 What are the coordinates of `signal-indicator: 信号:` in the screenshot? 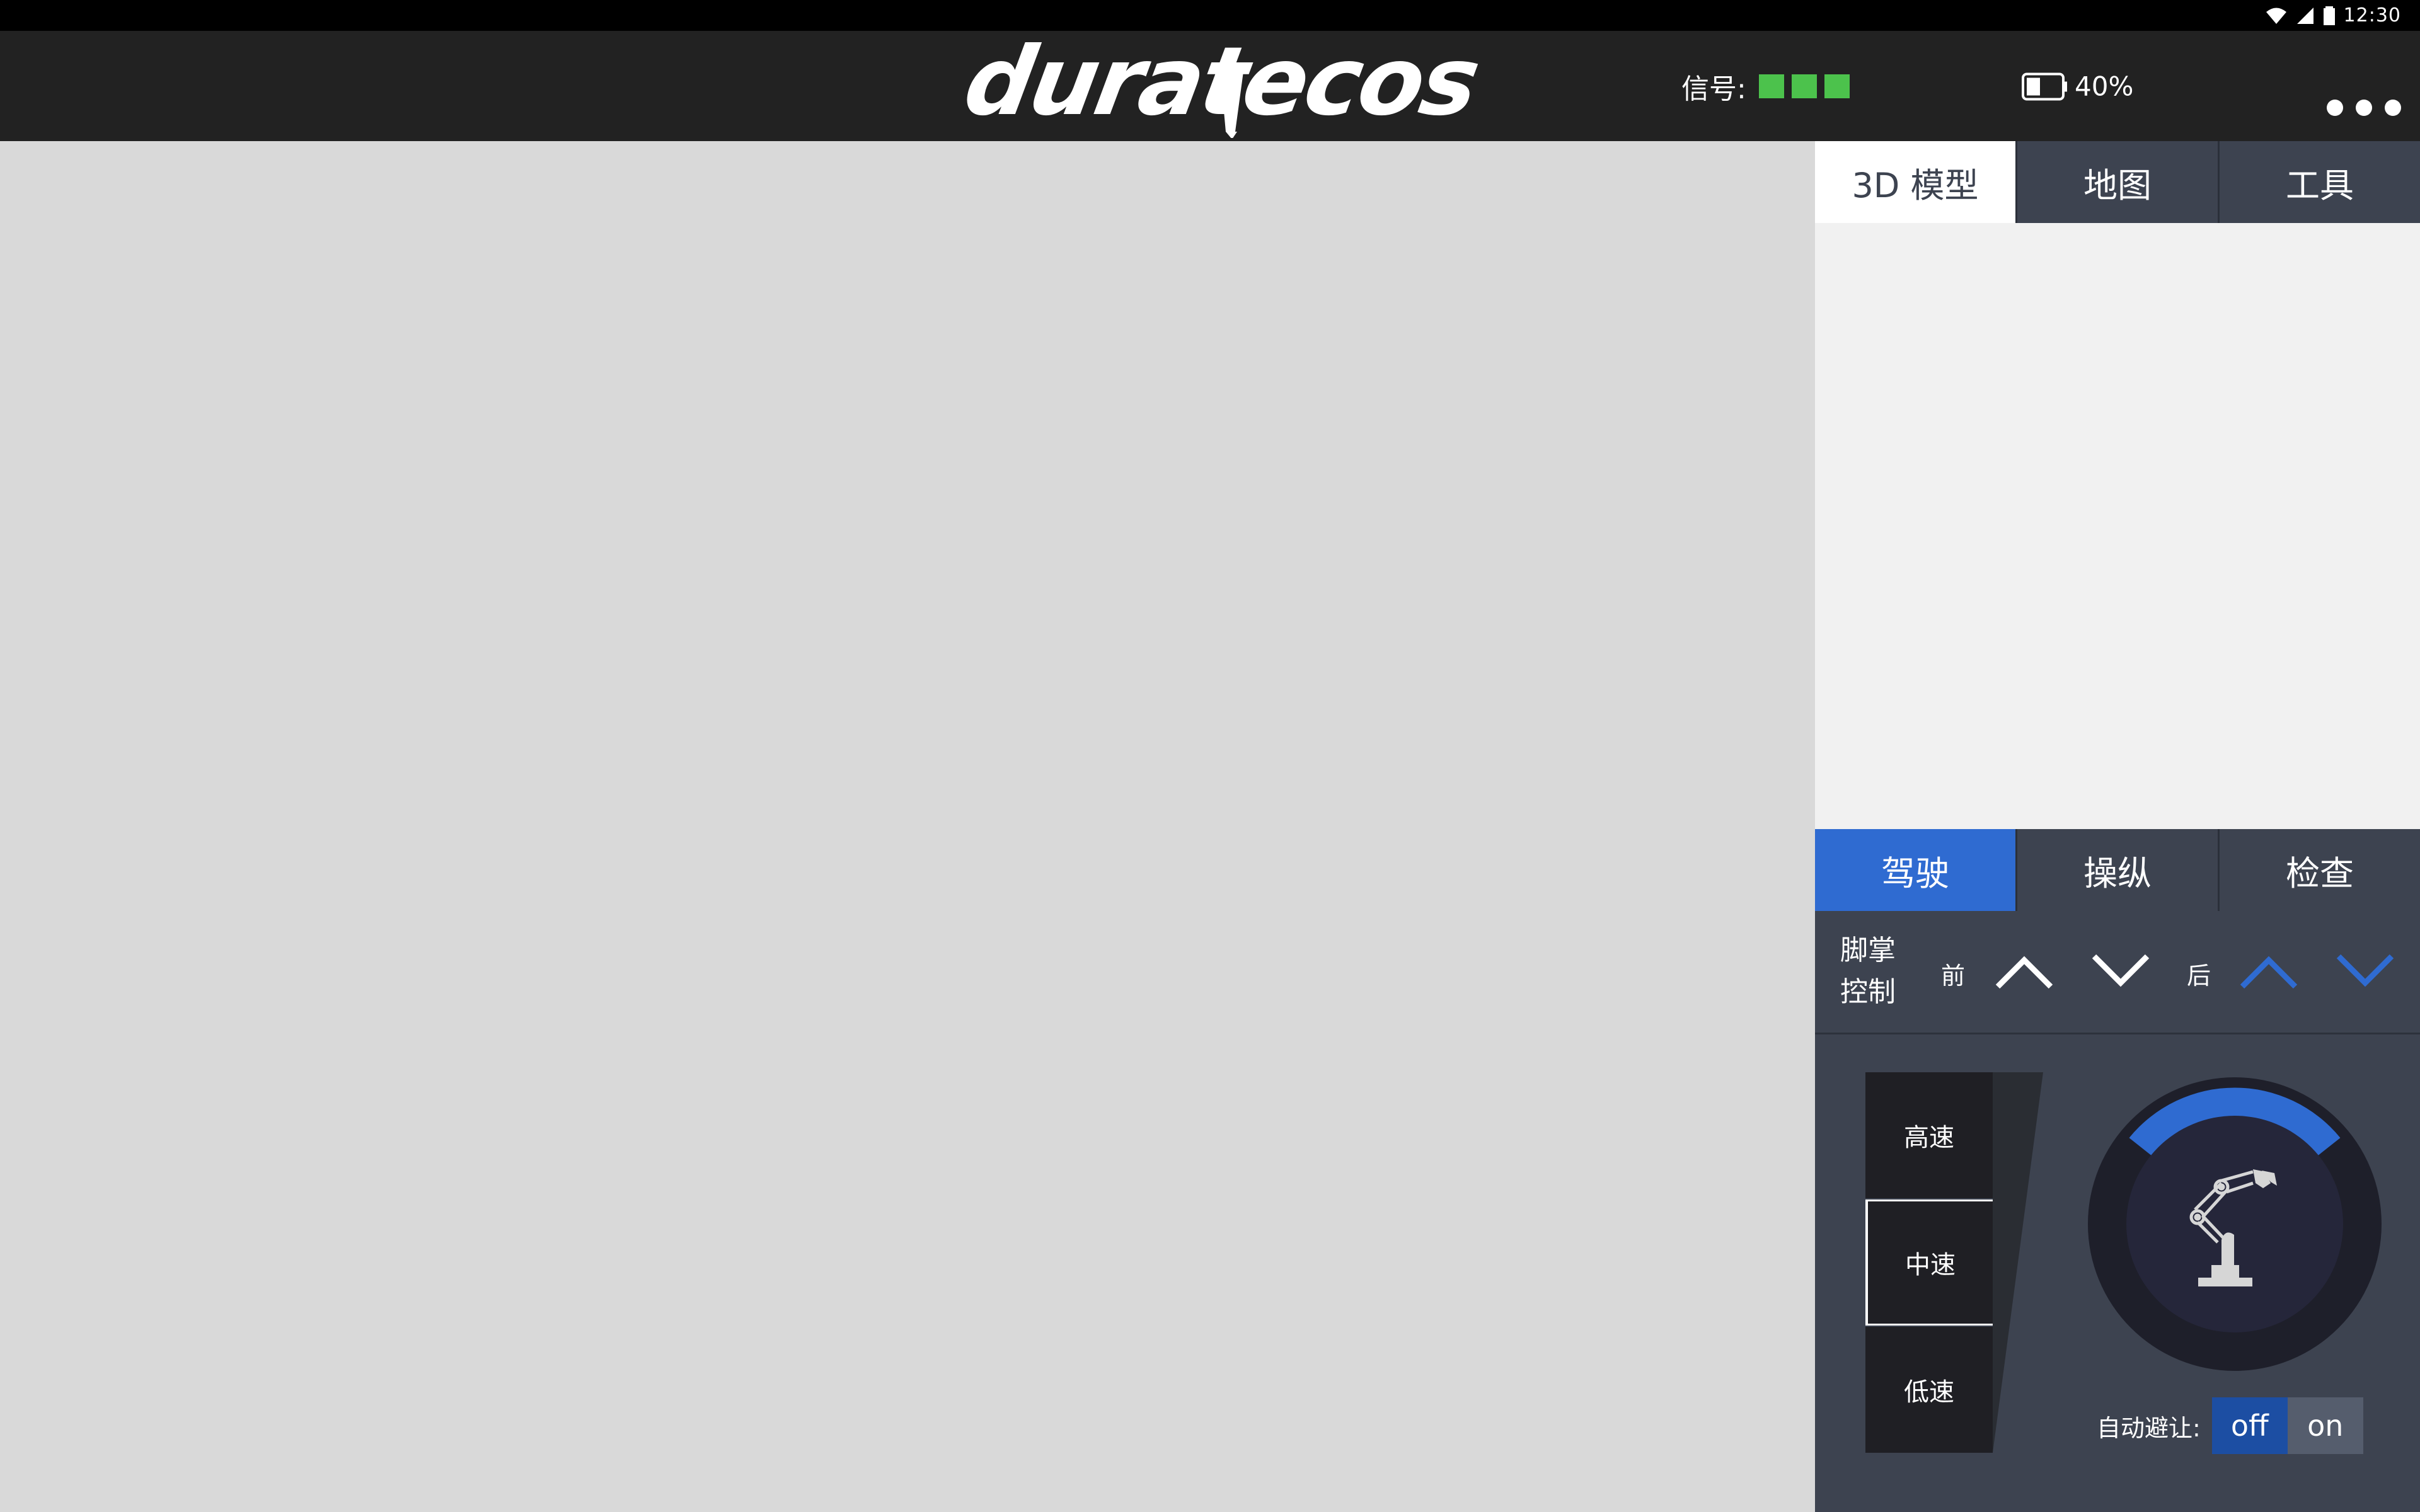 It's located at (1766, 86).